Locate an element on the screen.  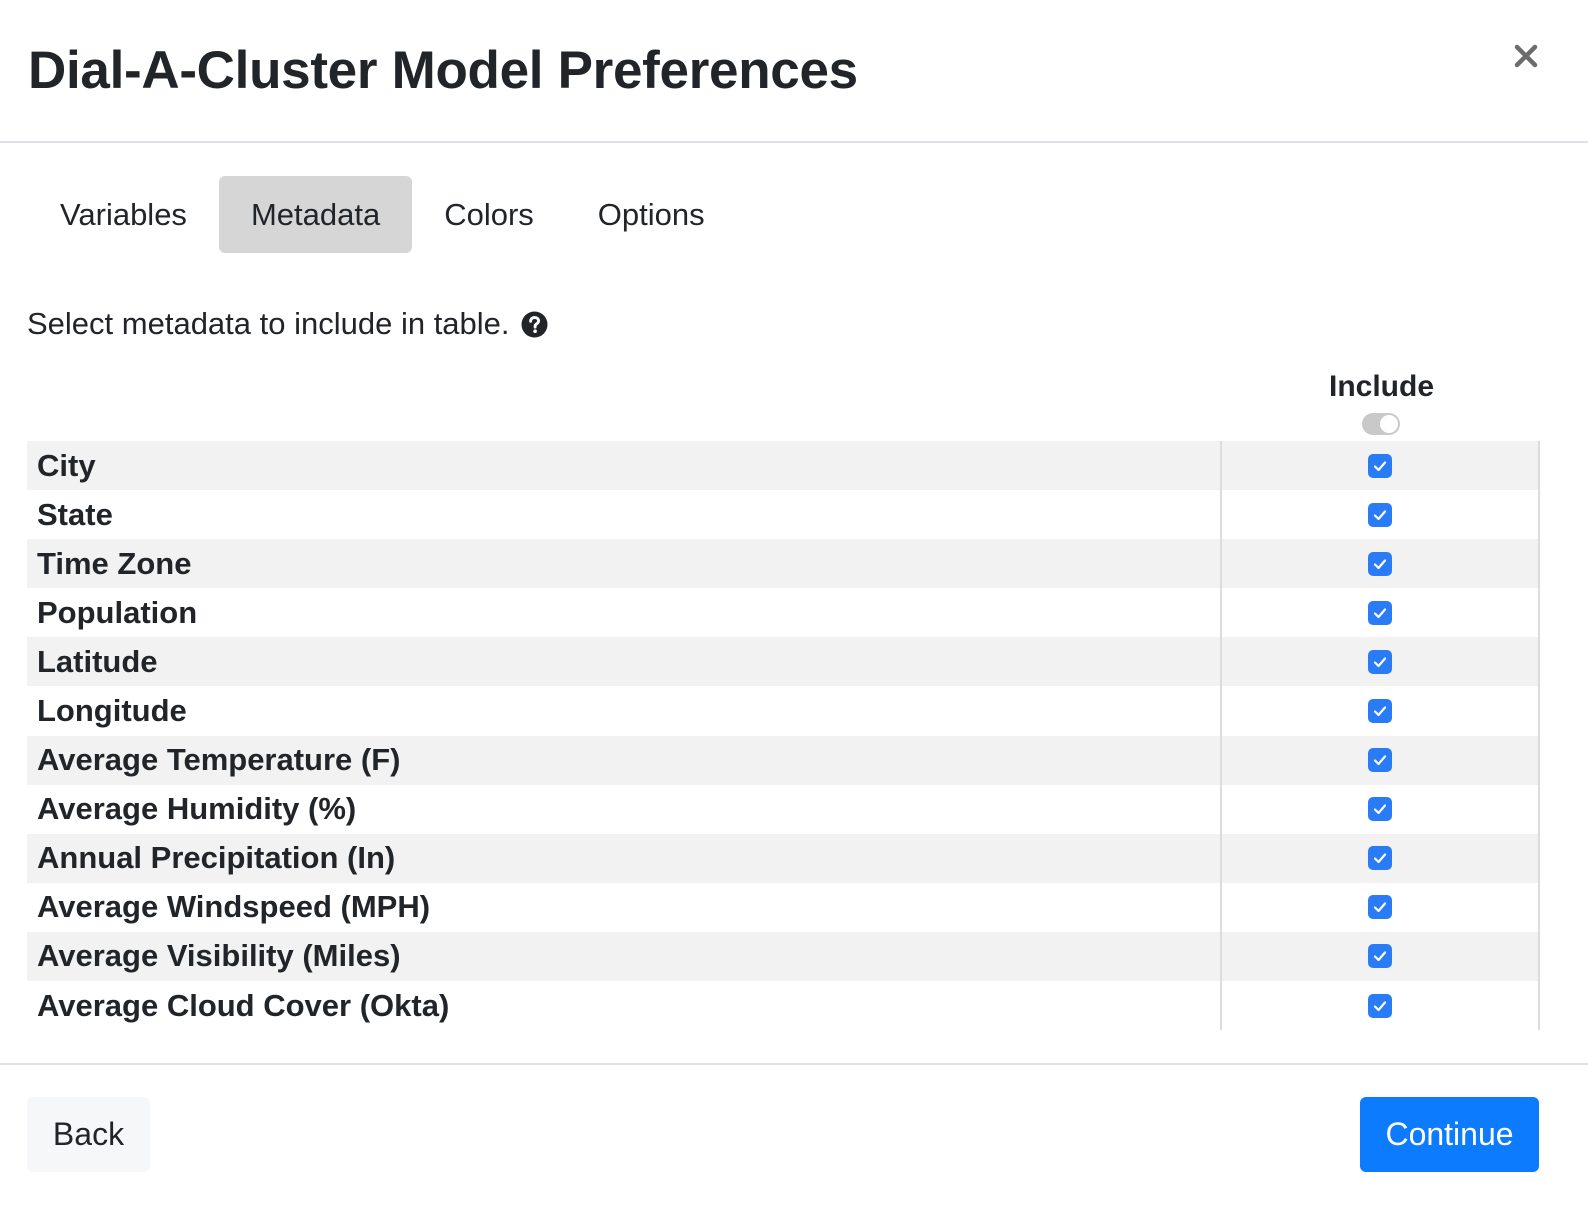
metadata-label: Population is located at coordinates (624, 613).